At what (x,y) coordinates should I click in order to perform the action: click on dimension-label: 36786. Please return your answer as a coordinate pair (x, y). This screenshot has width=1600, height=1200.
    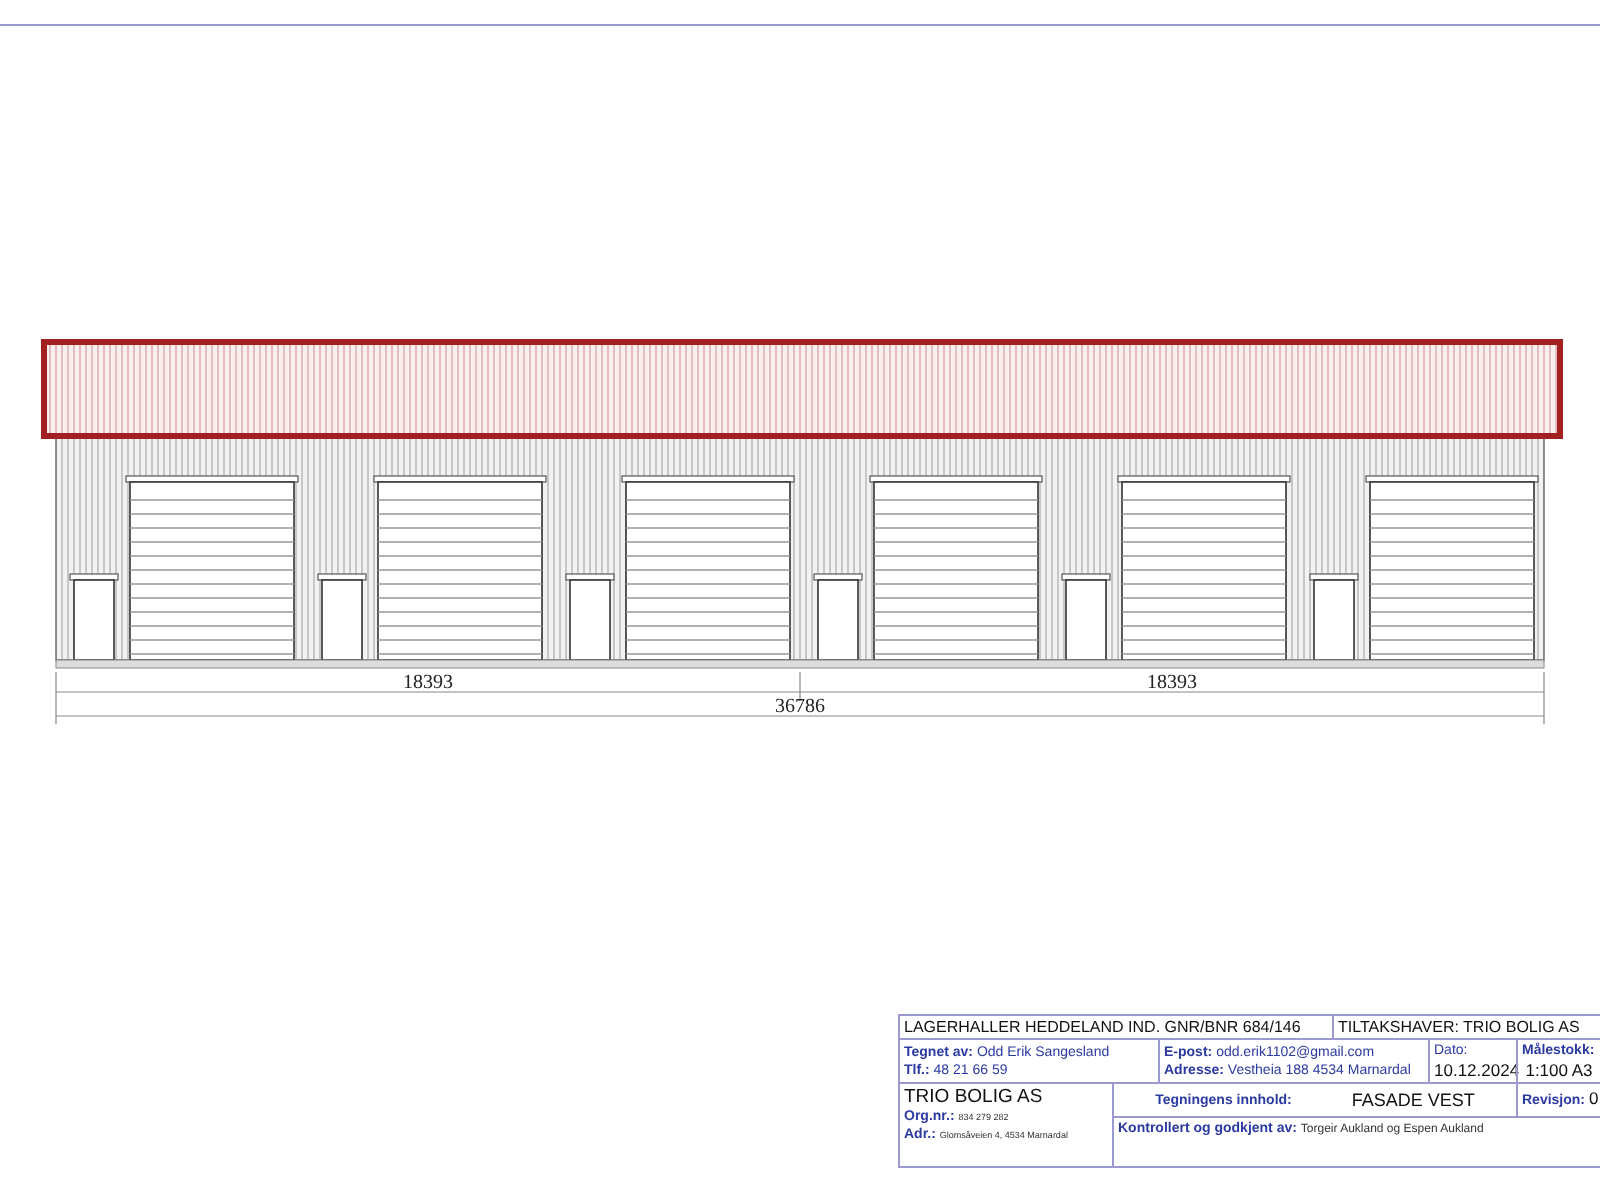
    Looking at the image, I should click on (800, 707).